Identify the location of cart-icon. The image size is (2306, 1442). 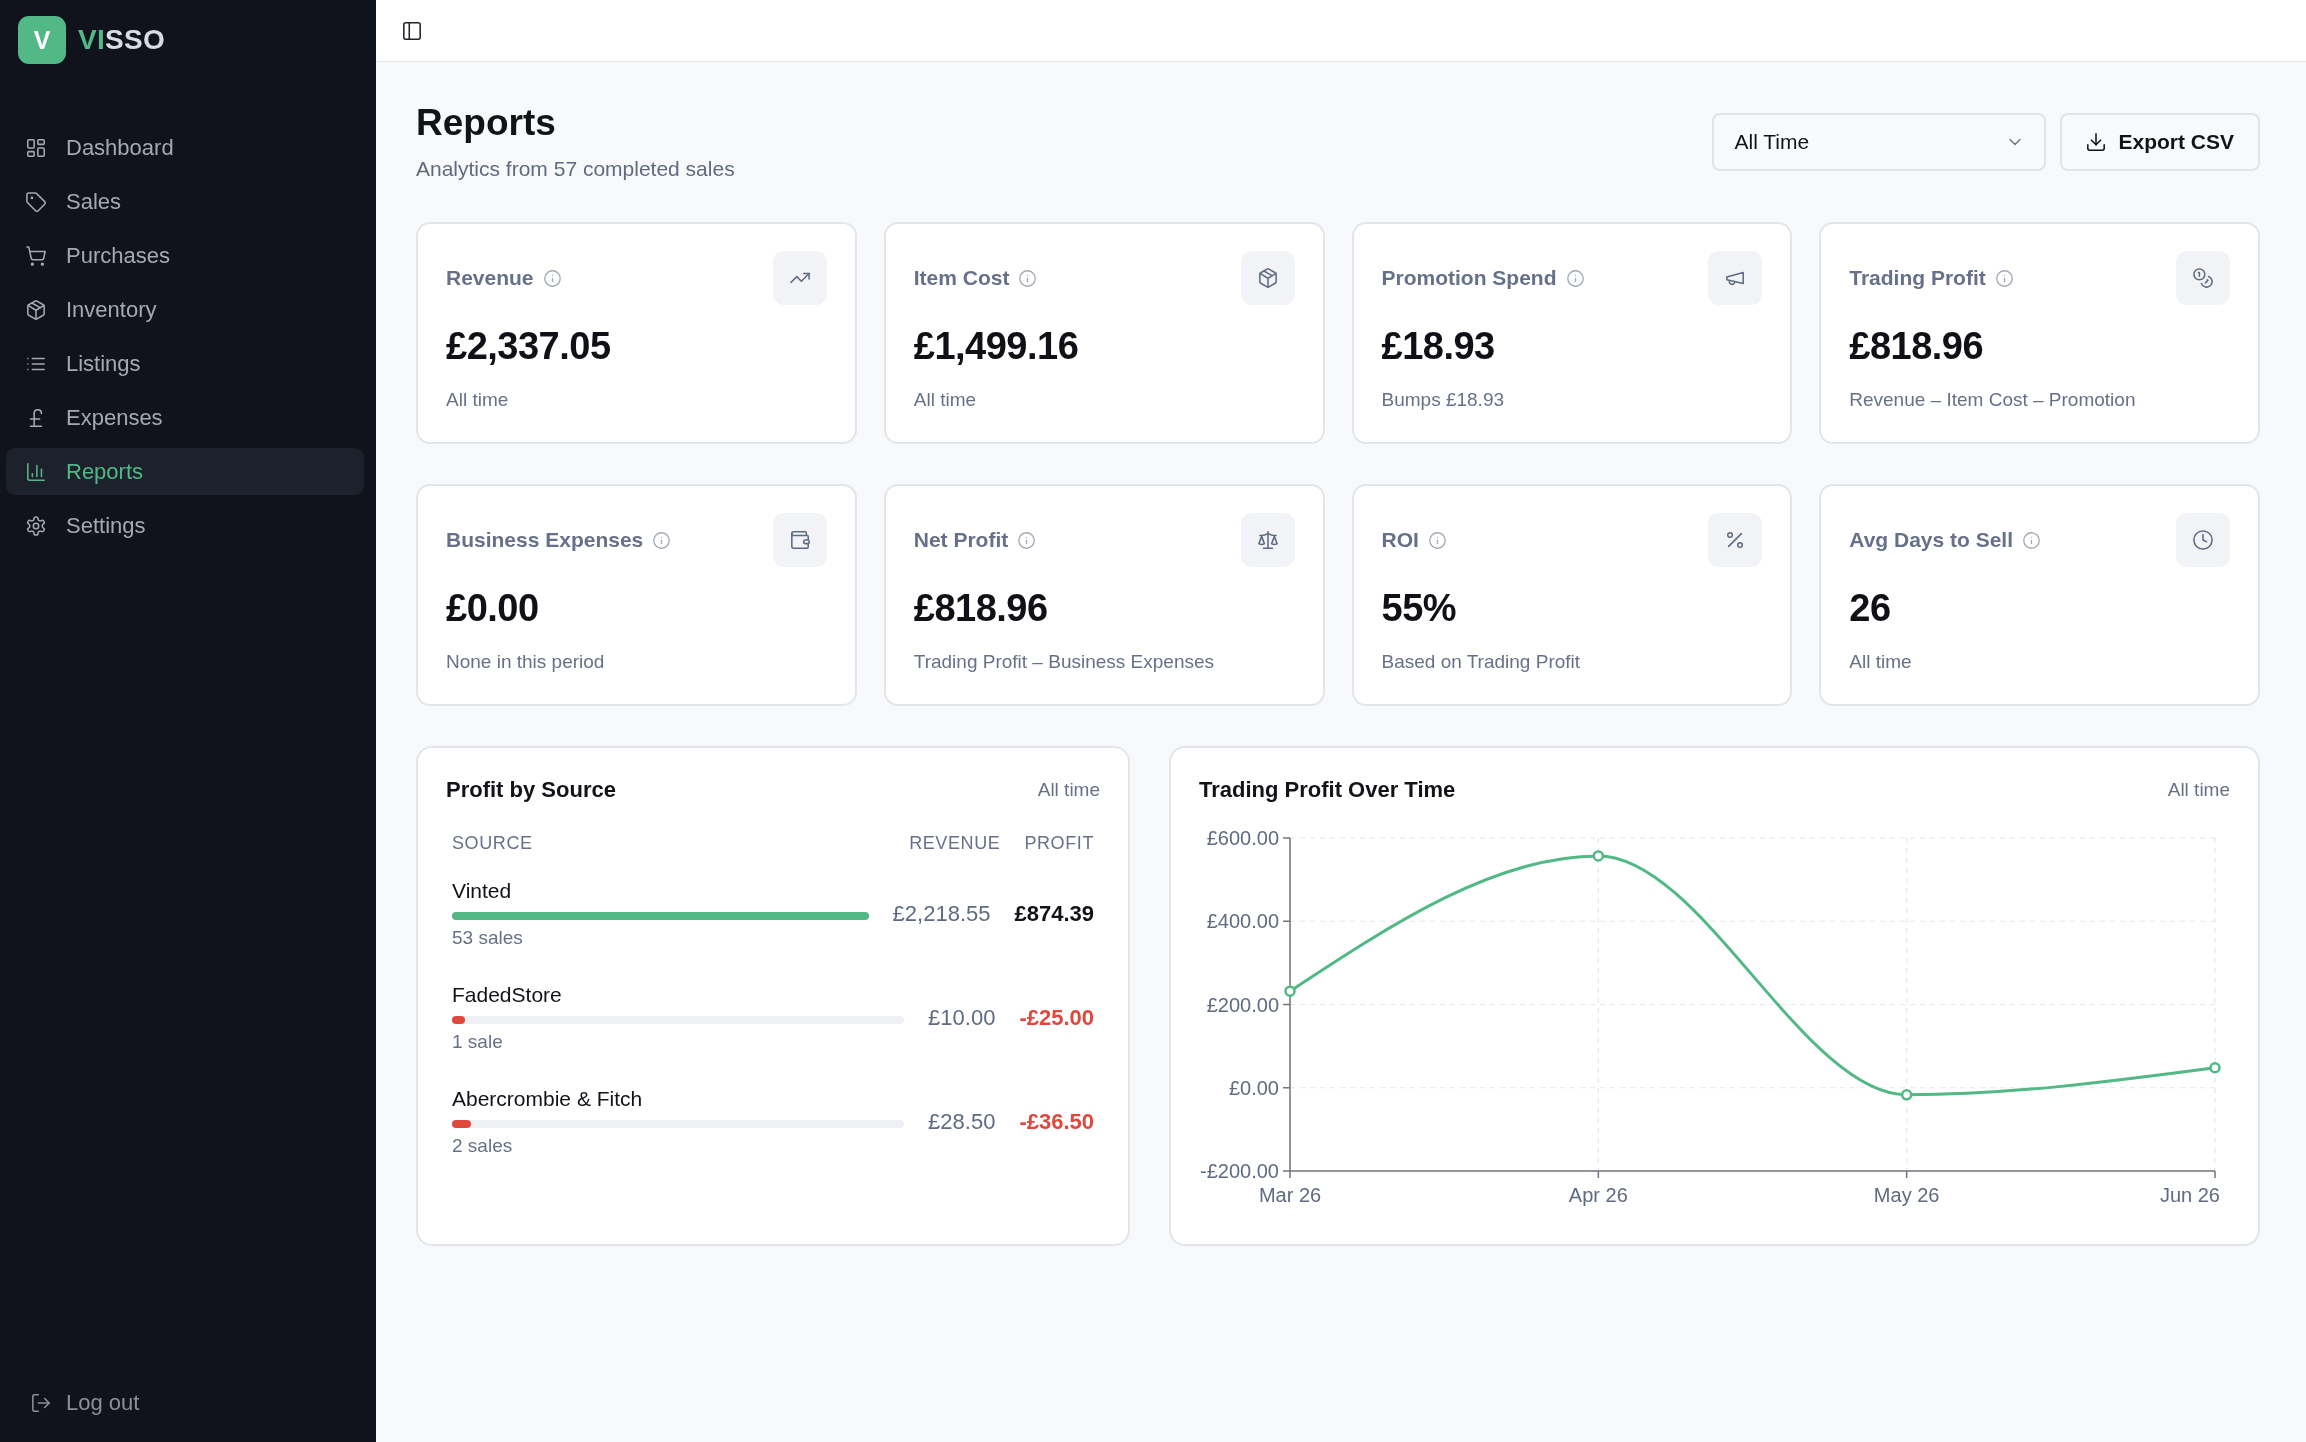
(36, 255).